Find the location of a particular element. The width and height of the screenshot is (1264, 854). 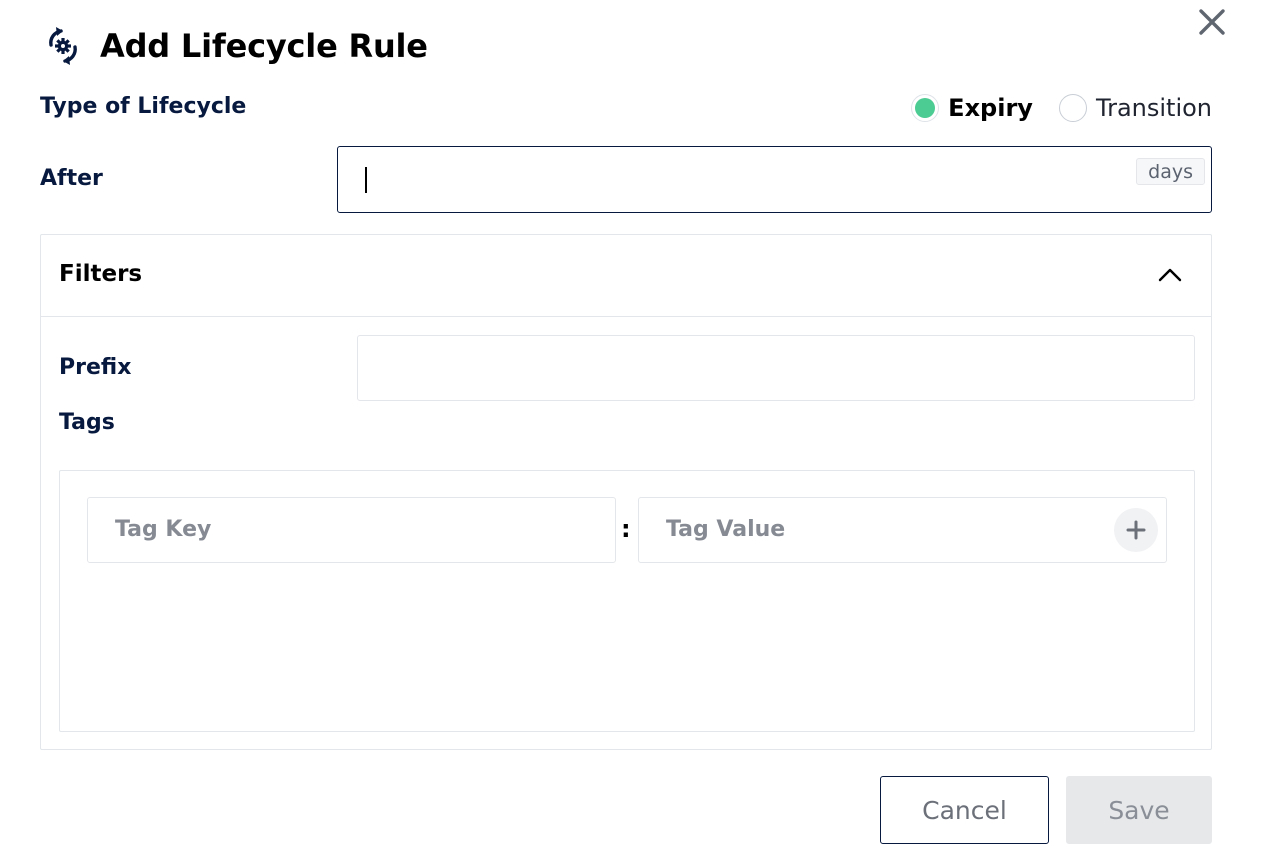

tag-key-placeholder: Tag Key is located at coordinates (163, 529).